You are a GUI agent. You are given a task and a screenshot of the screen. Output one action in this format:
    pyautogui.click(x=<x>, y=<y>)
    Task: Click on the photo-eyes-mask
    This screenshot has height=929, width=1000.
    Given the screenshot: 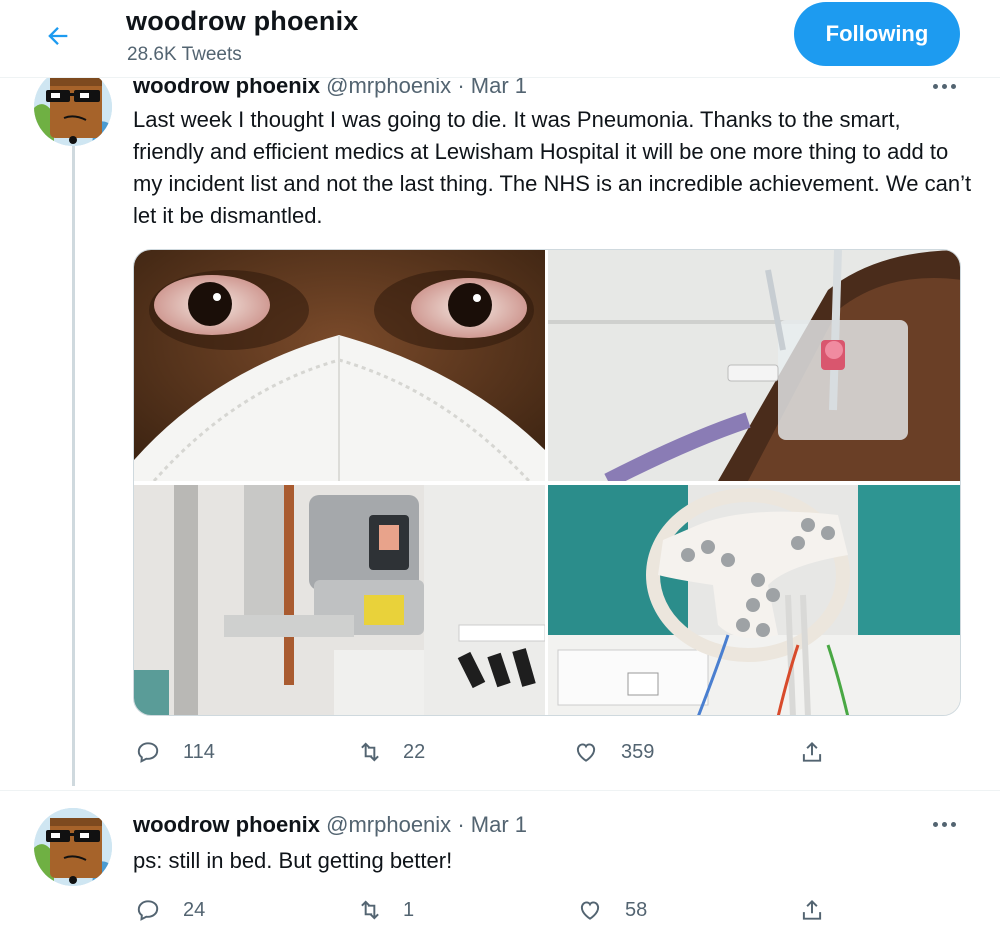 What is the action you would take?
    pyautogui.click(x=339, y=365)
    